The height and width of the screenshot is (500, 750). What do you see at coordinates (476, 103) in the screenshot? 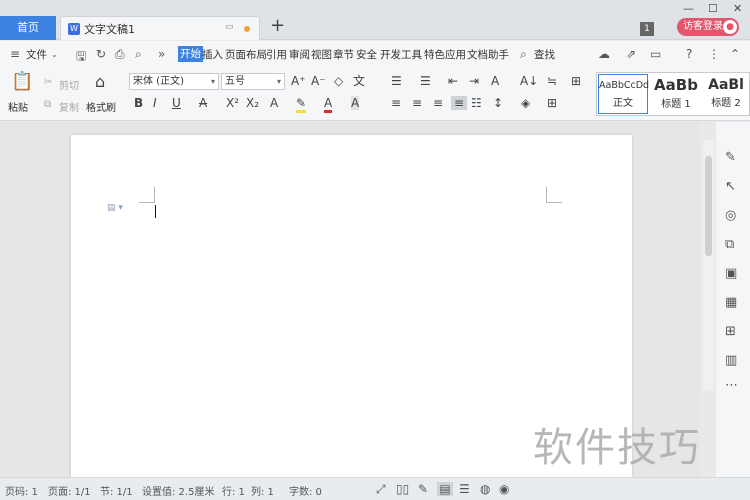
I see `distributed-icon: ☷` at bounding box center [476, 103].